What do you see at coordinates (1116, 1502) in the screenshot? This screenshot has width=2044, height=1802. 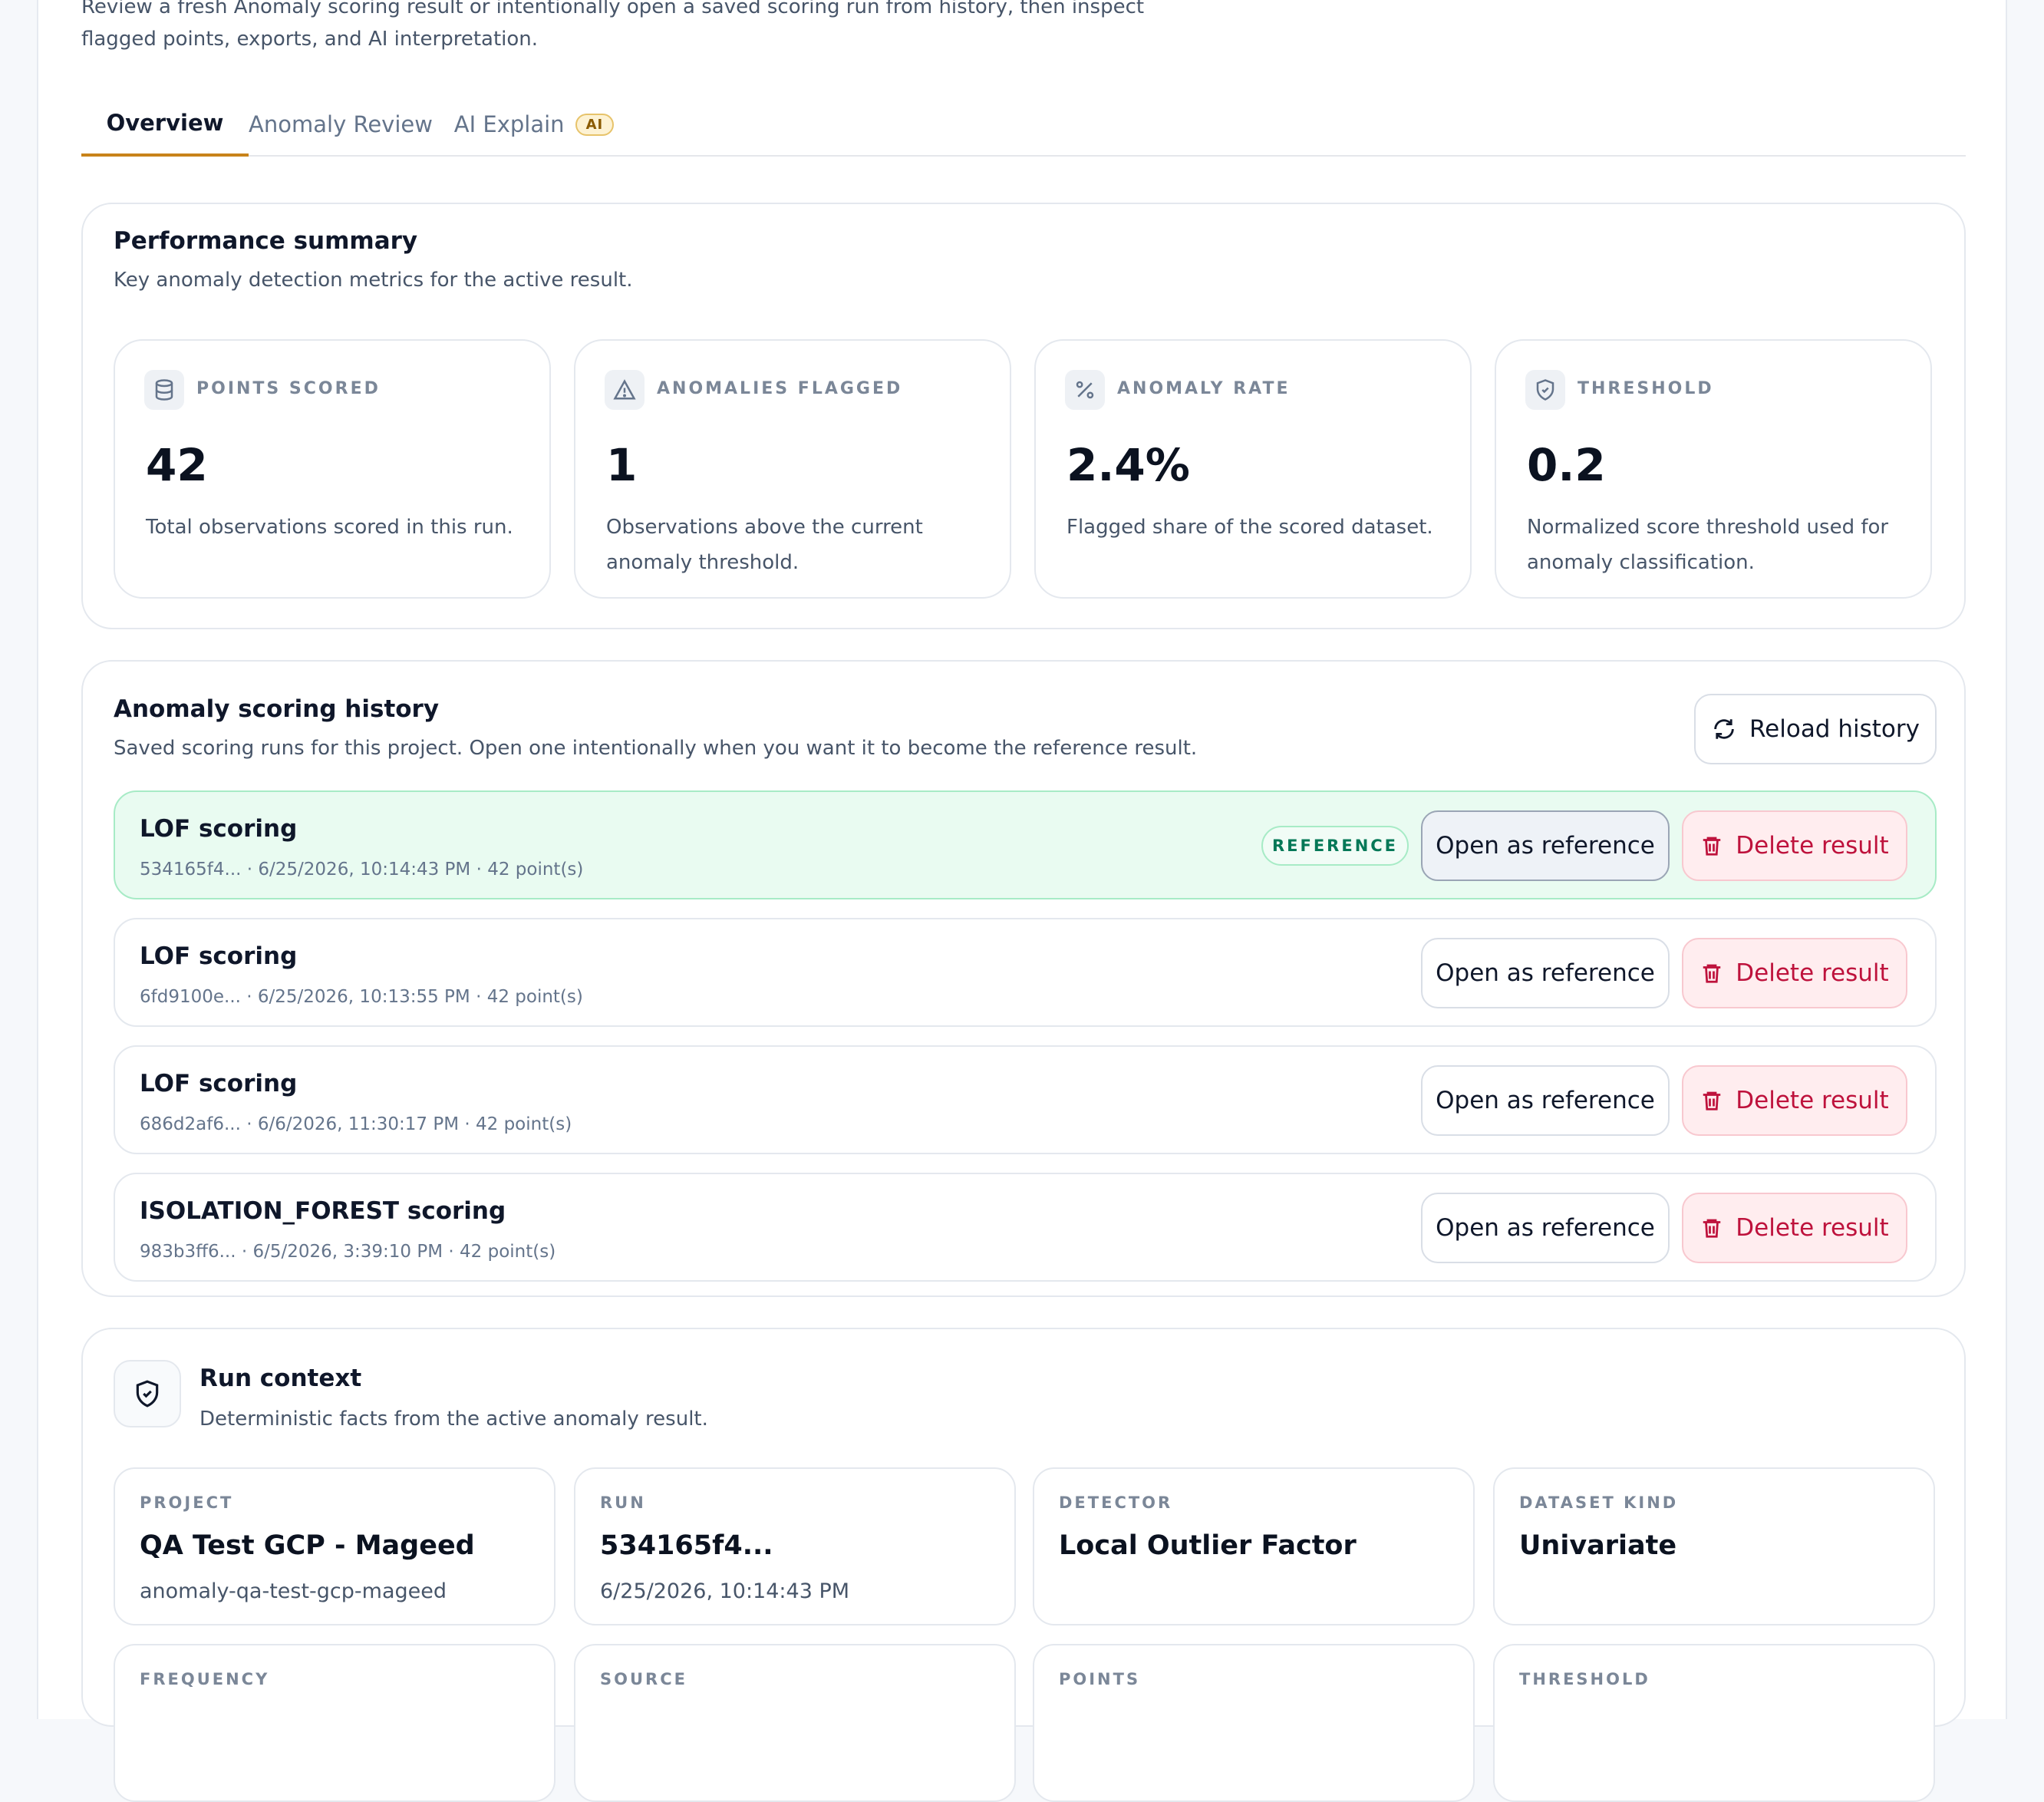 I see `fact-label: DETECTOR` at bounding box center [1116, 1502].